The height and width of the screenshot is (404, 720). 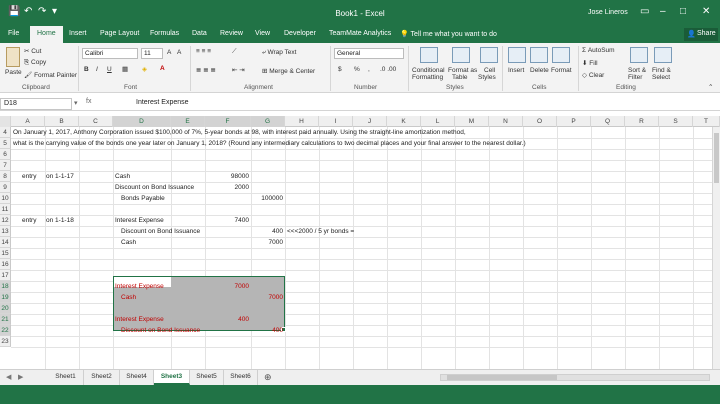 What do you see at coordinates (46, 34) in the screenshot?
I see `tab-home: Home` at bounding box center [46, 34].